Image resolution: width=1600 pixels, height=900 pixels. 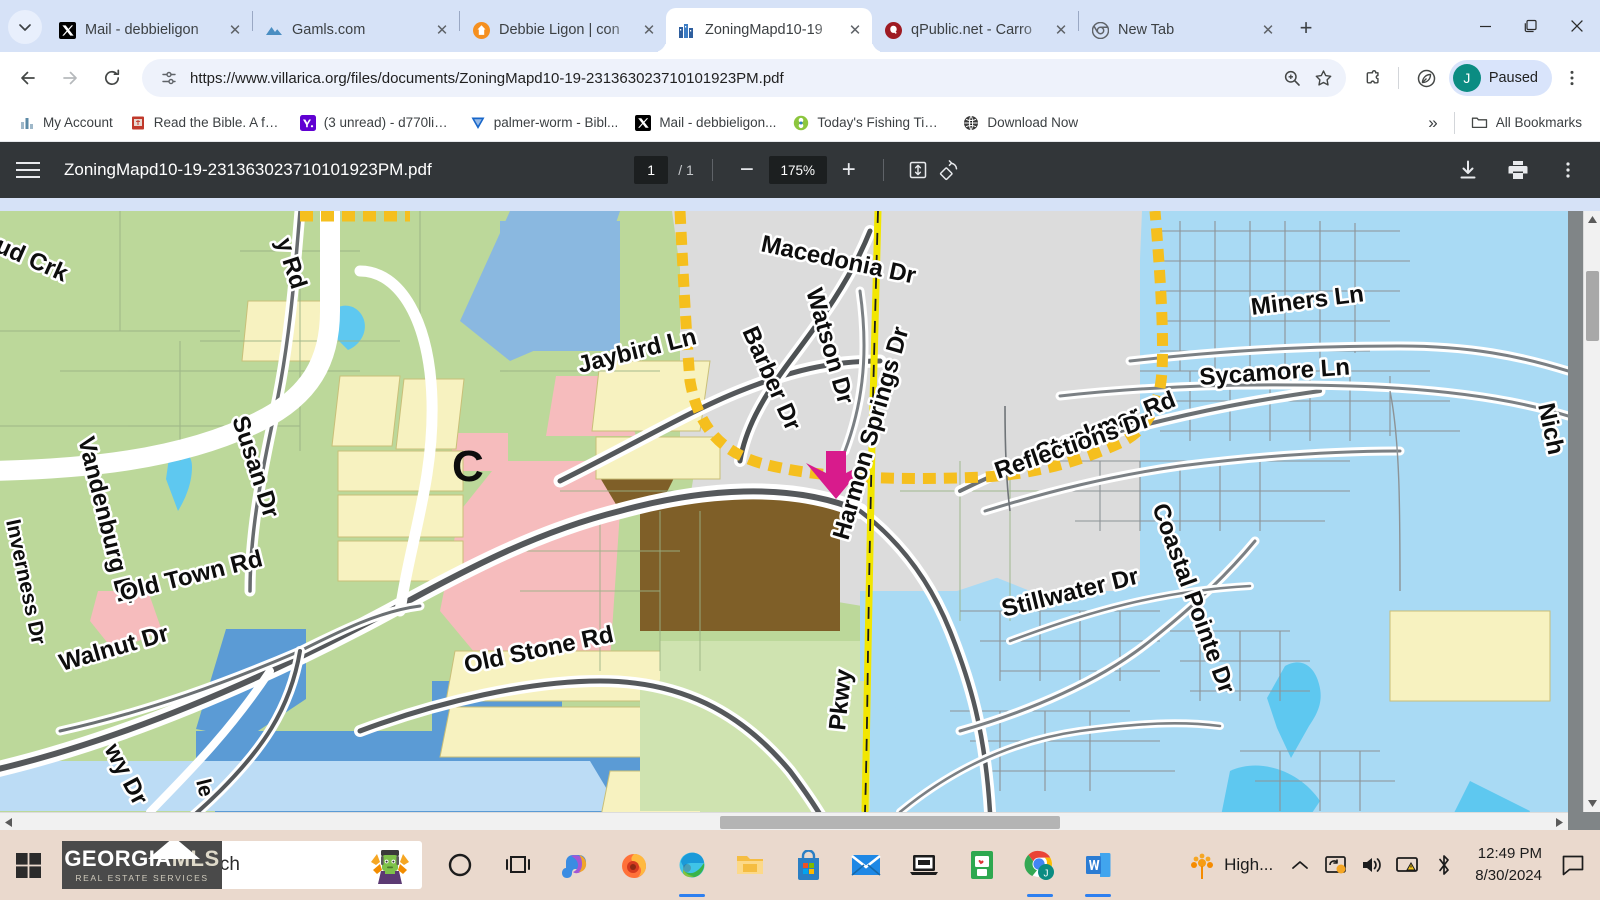 I want to click on taskbar-item-solitaire, so click(x=982, y=865).